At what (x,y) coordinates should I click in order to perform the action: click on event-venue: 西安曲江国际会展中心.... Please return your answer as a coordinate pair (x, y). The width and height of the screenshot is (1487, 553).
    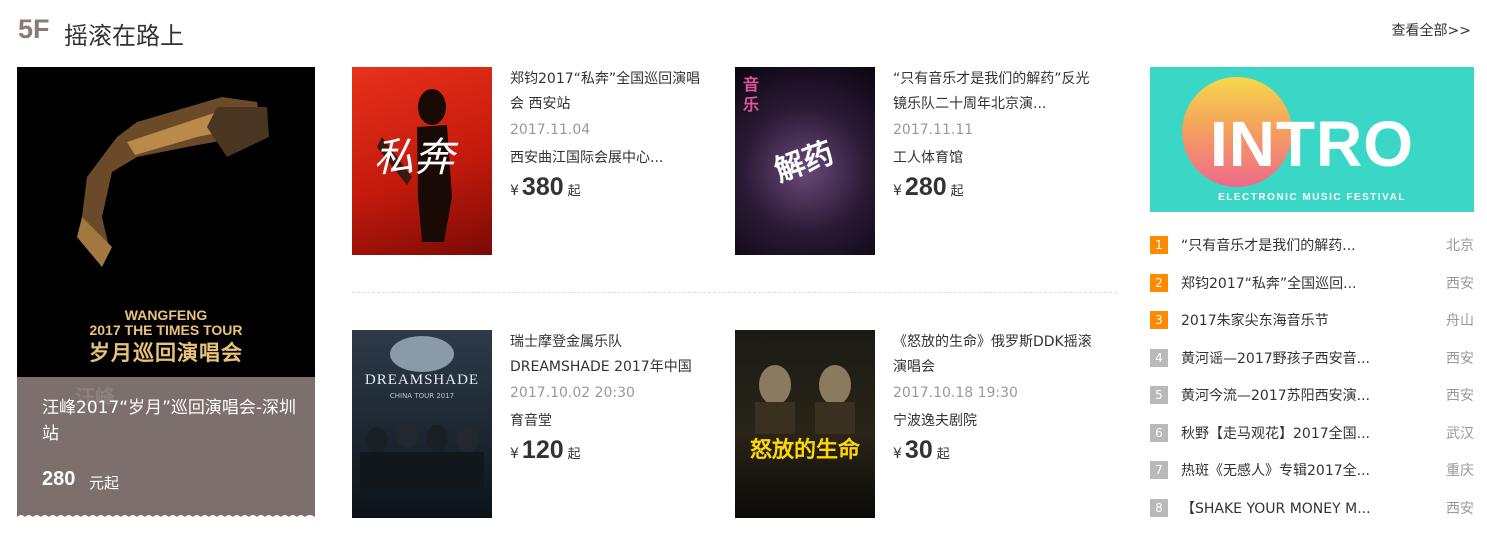
    Looking at the image, I should click on (587, 158).